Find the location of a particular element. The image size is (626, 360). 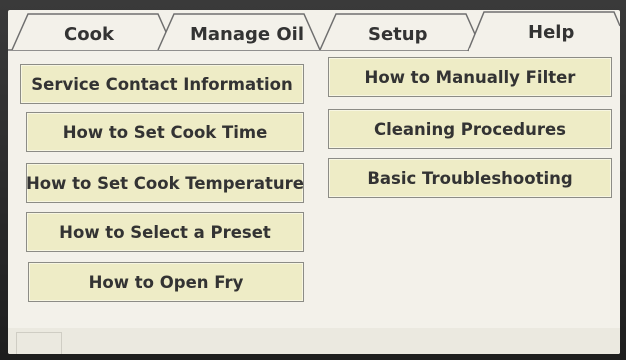

basic-troubleshooting-button: Basic Troubleshooting is located at coordinates (470, 178).